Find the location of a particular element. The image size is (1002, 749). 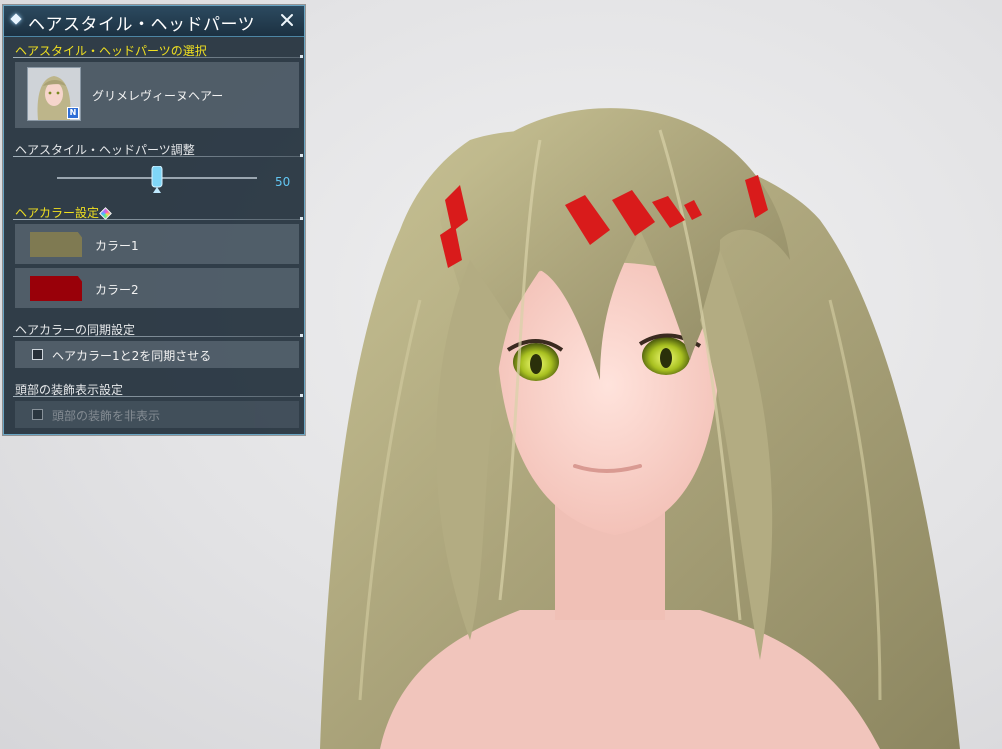

hairstyle-item: N グリメレヴィーヌヘアー is located at coordinates (157, 95).